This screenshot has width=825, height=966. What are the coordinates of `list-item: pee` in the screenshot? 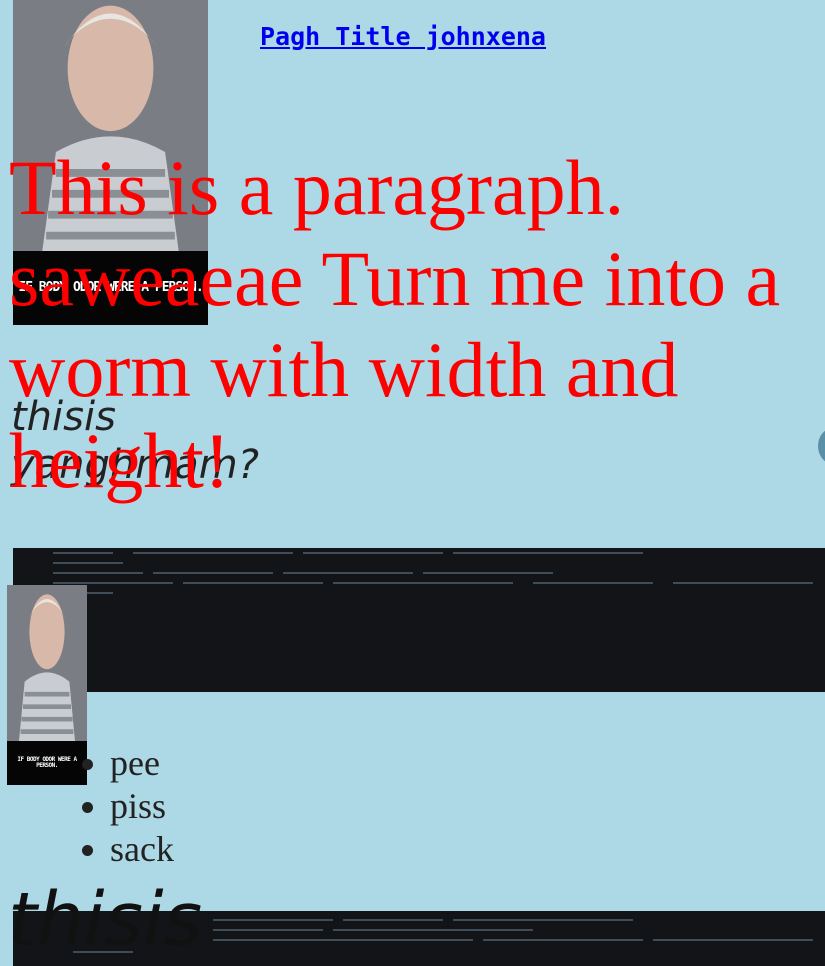 It's located at (142, 763).